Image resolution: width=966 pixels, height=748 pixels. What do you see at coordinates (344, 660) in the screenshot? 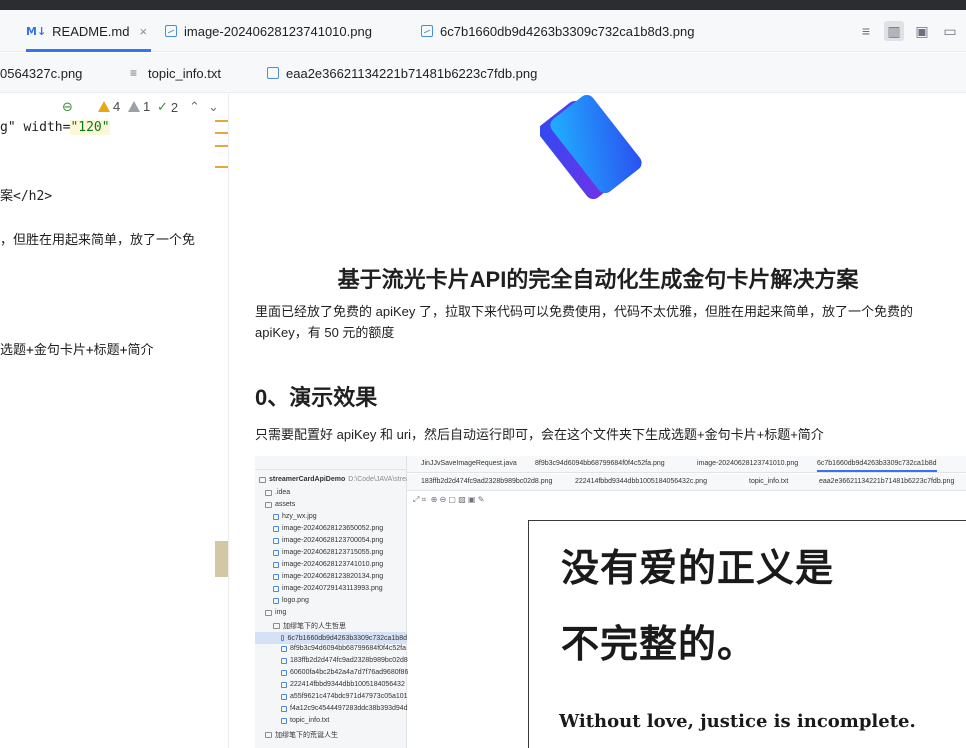
I see `tree-item: 183ffb2d2d474fc9ad2328b989bc02d8` at bounding box center [344, 660].